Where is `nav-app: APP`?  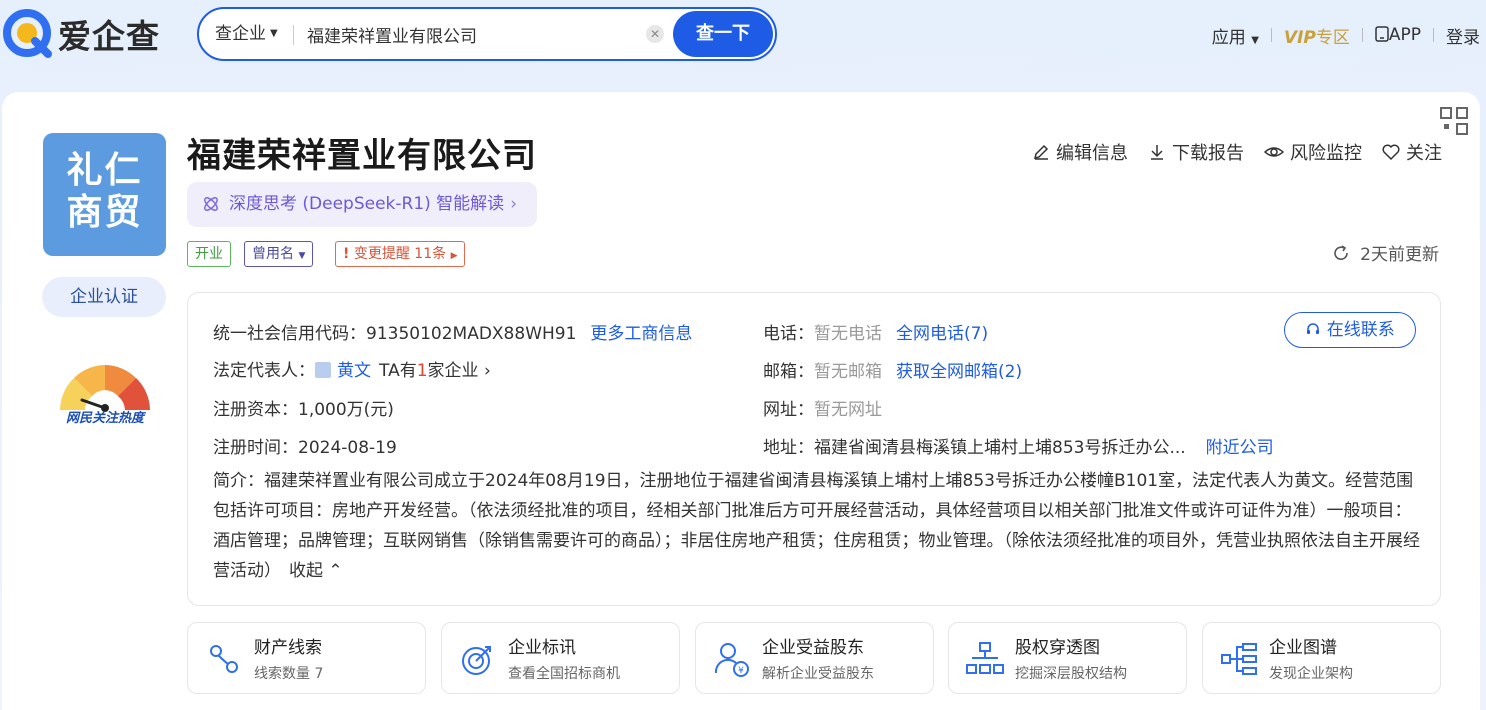 nav-app: APP is located at coordinates (1398, 35).